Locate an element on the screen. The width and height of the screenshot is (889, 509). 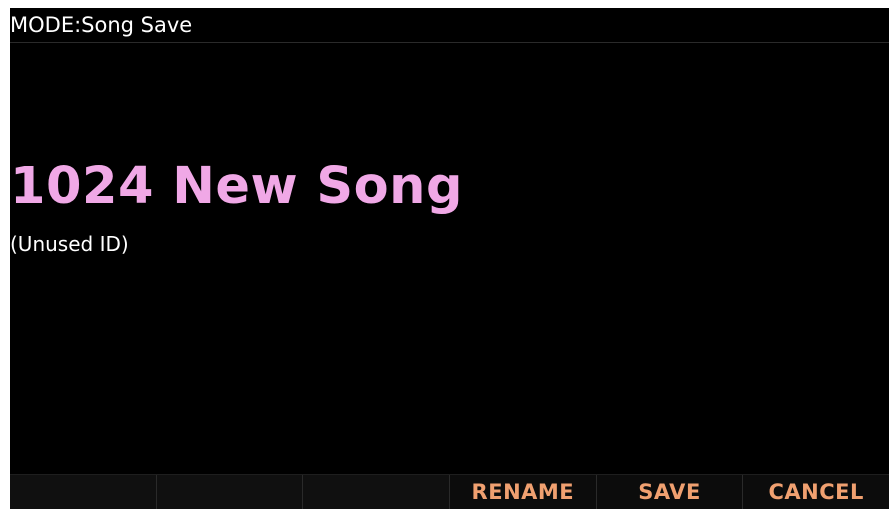
song-name: New Song is located at coordinates (317, 186).